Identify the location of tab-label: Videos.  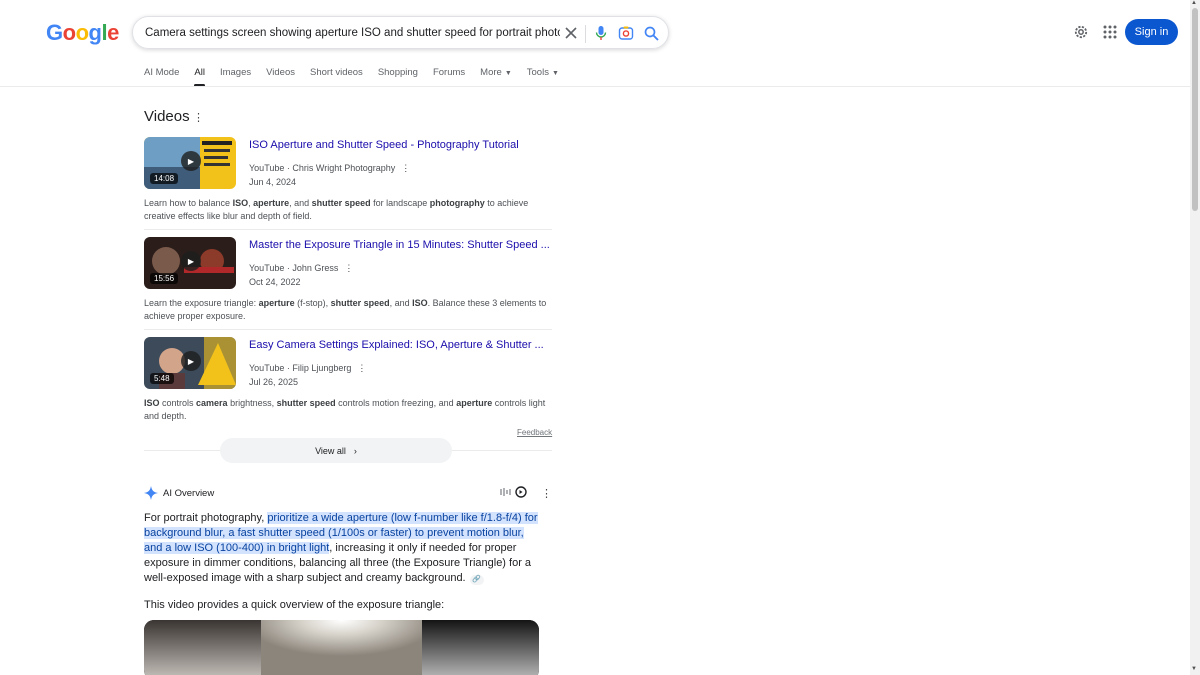
(280, 72).